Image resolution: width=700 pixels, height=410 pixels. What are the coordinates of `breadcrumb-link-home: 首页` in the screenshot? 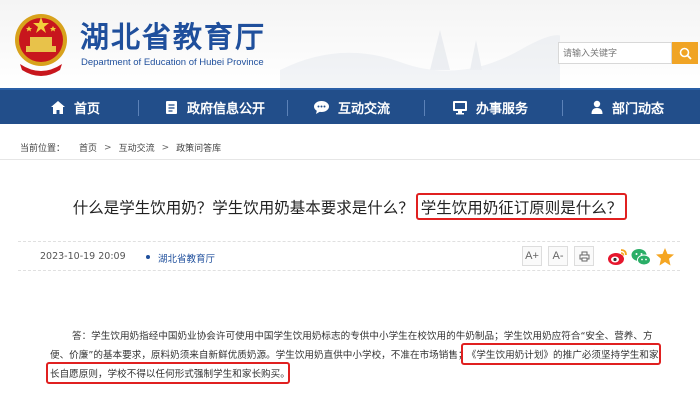 It's located at (88, 147).